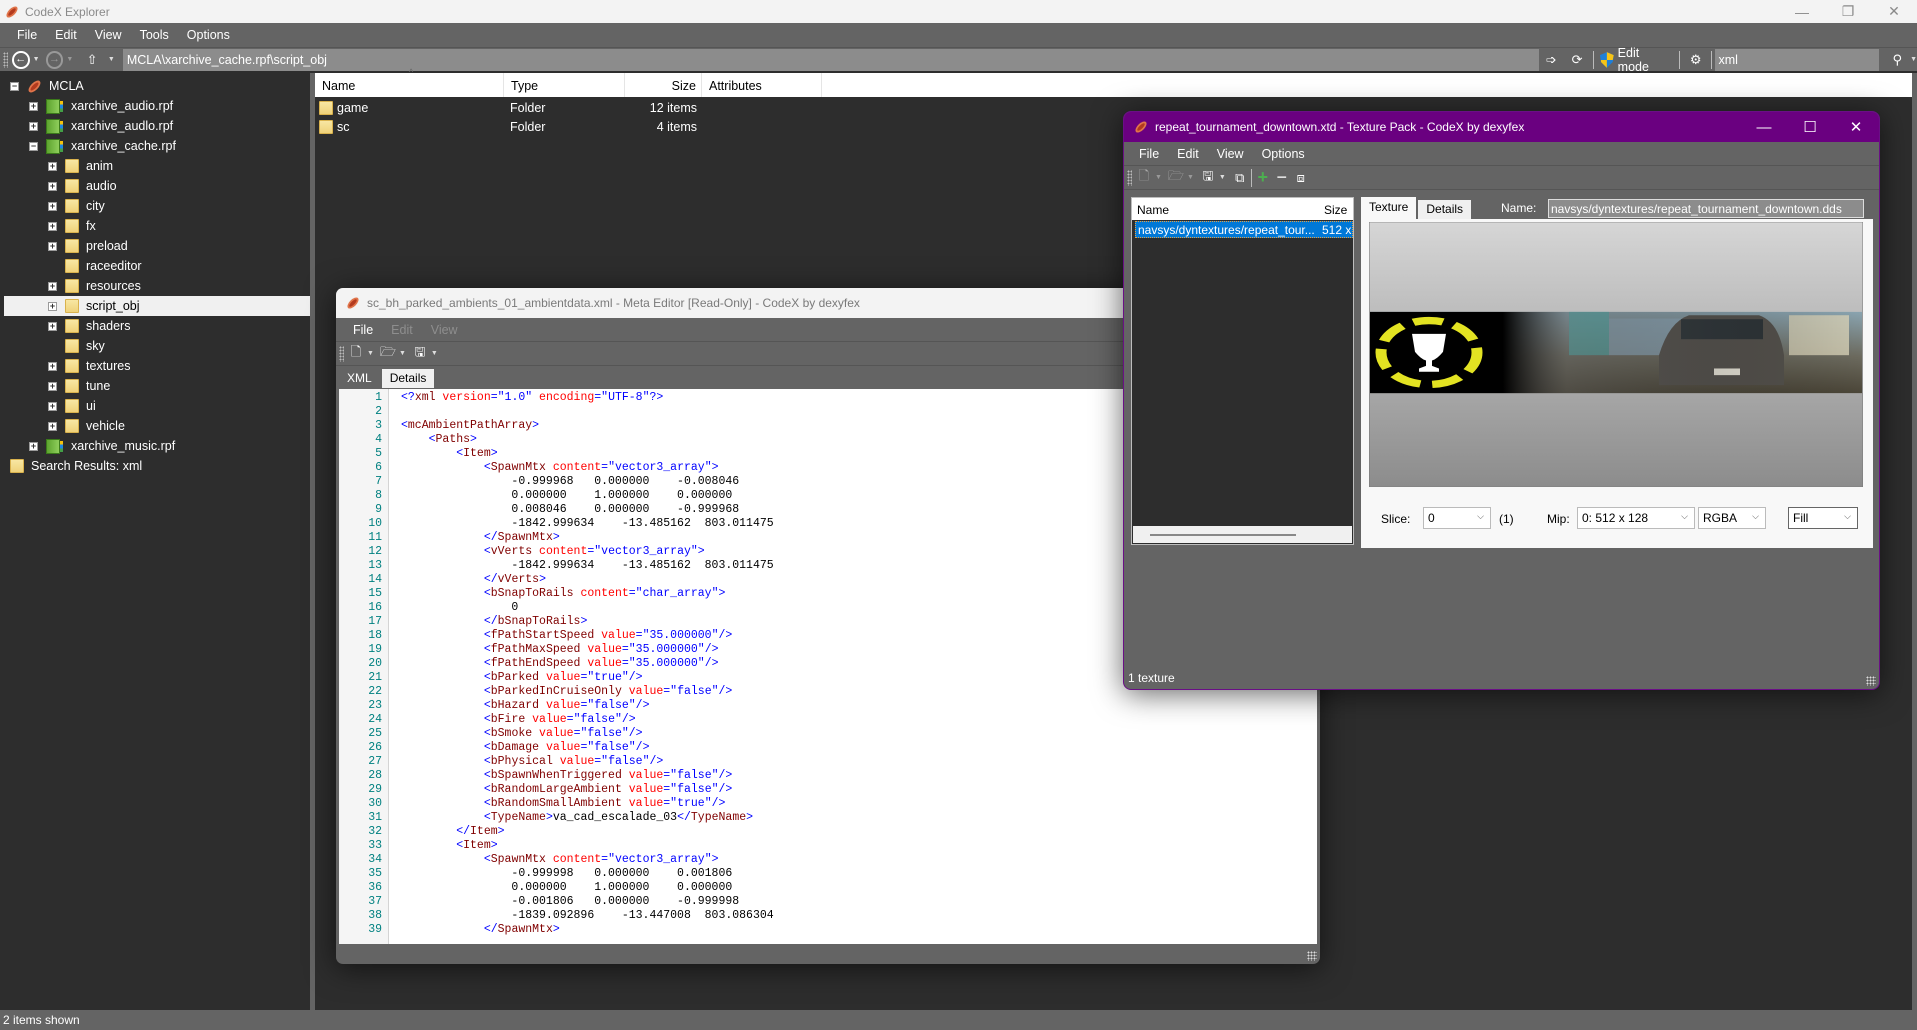 Image resolution: width=1917 pixels, height=1030 pixels. What do you see at coordinates (1696, 60) in the screenshot?
I see `settings-gear-icon: ⚙` at bounding box center [1696, 60].